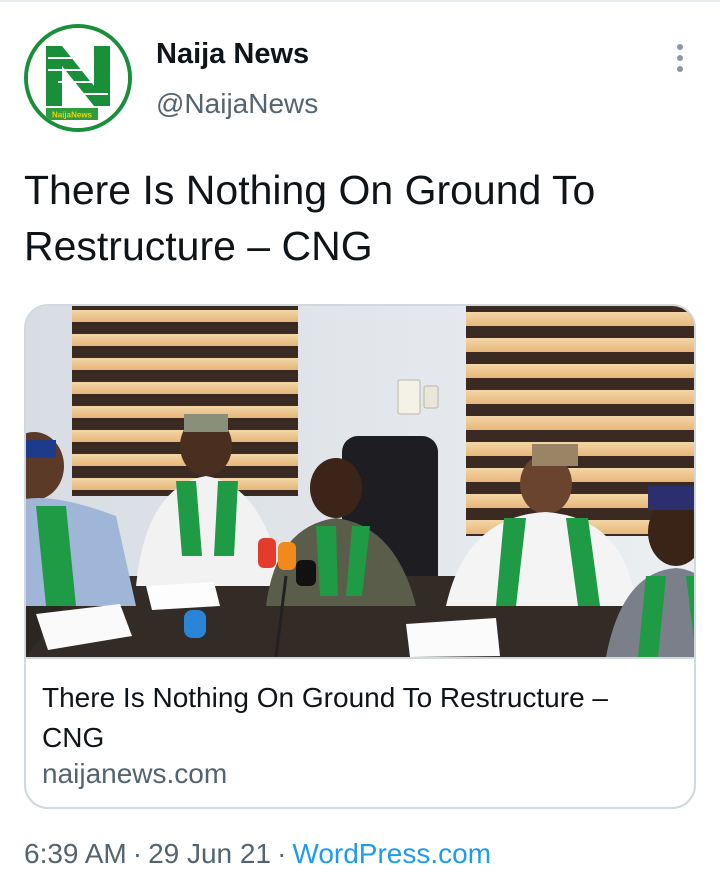  I want to click on naija-news-logo-icon: NaijaNews, so click(78, 78).